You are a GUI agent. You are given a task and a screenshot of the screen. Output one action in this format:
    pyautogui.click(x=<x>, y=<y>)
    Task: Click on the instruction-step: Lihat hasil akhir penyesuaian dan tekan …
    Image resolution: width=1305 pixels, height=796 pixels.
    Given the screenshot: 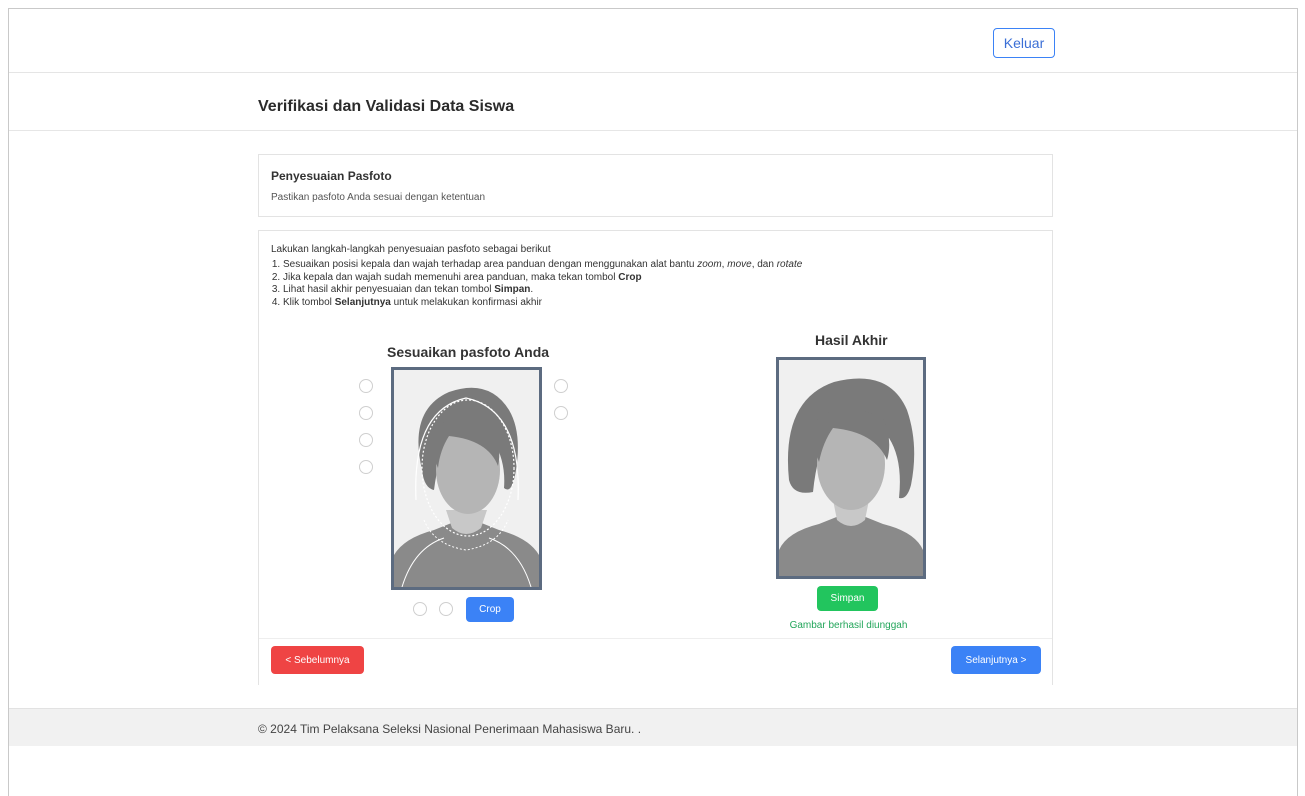 What is the action you would take?
    pyautogui.click(x=633, y=290)
    